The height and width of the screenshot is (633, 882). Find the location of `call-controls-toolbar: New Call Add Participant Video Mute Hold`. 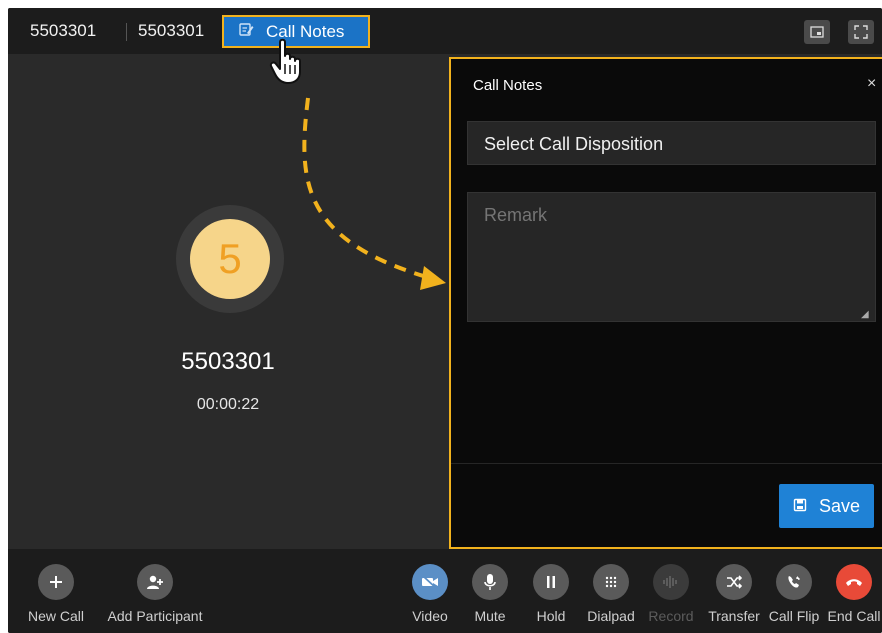

call-controls-toolbar: New Call Add Participant Video Mute Hold is located at coordinates (445, 591).